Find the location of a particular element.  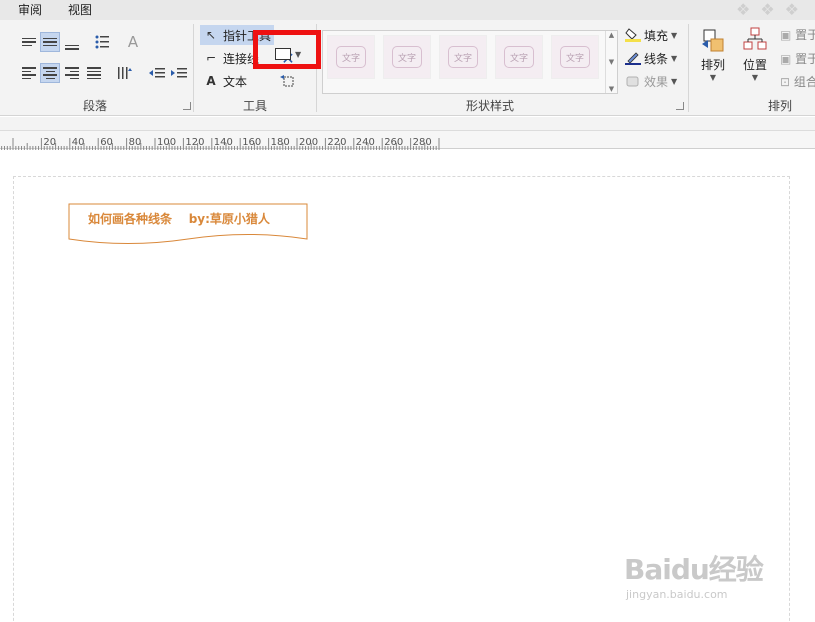

ruler-label: 240 is located at coordinates (365, 142).